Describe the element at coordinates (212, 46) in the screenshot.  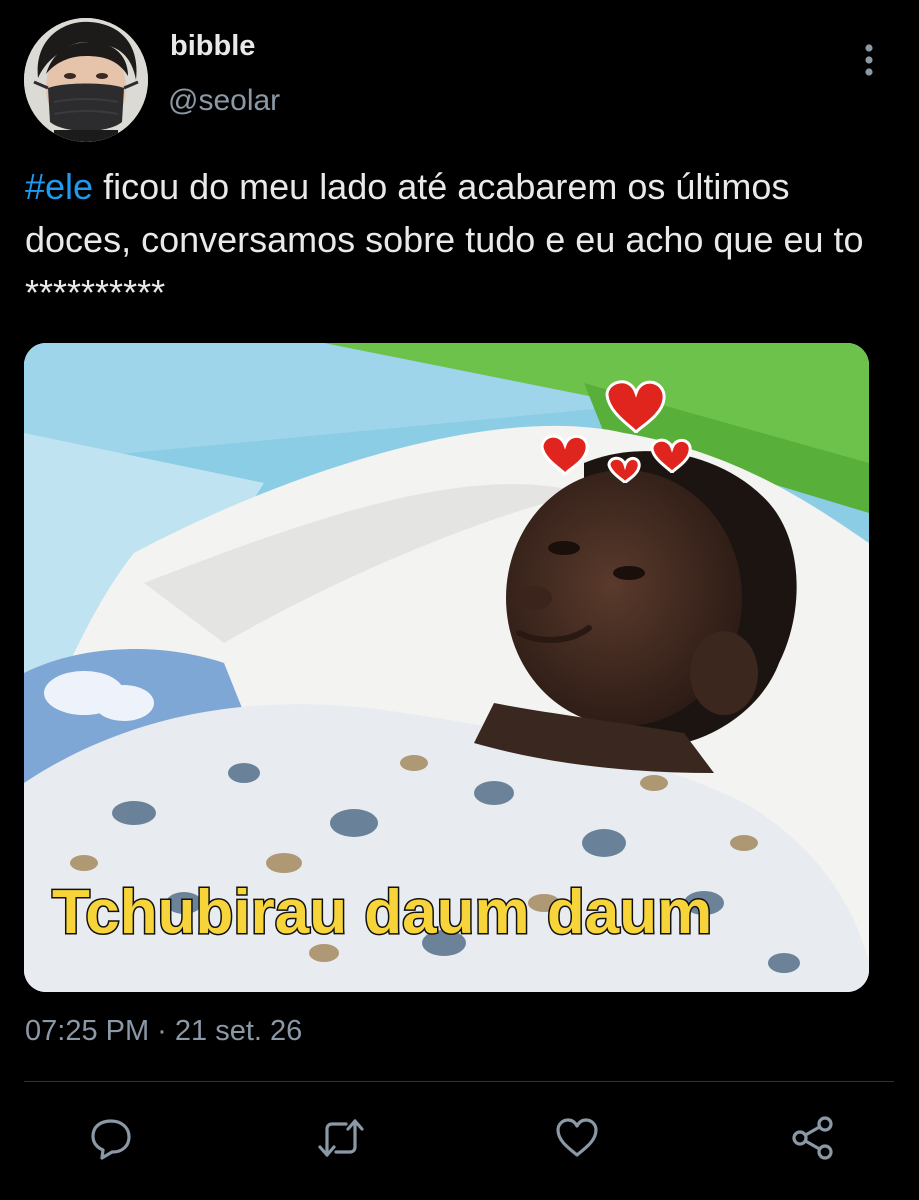
I see `author-display-name: bibble` at that location.